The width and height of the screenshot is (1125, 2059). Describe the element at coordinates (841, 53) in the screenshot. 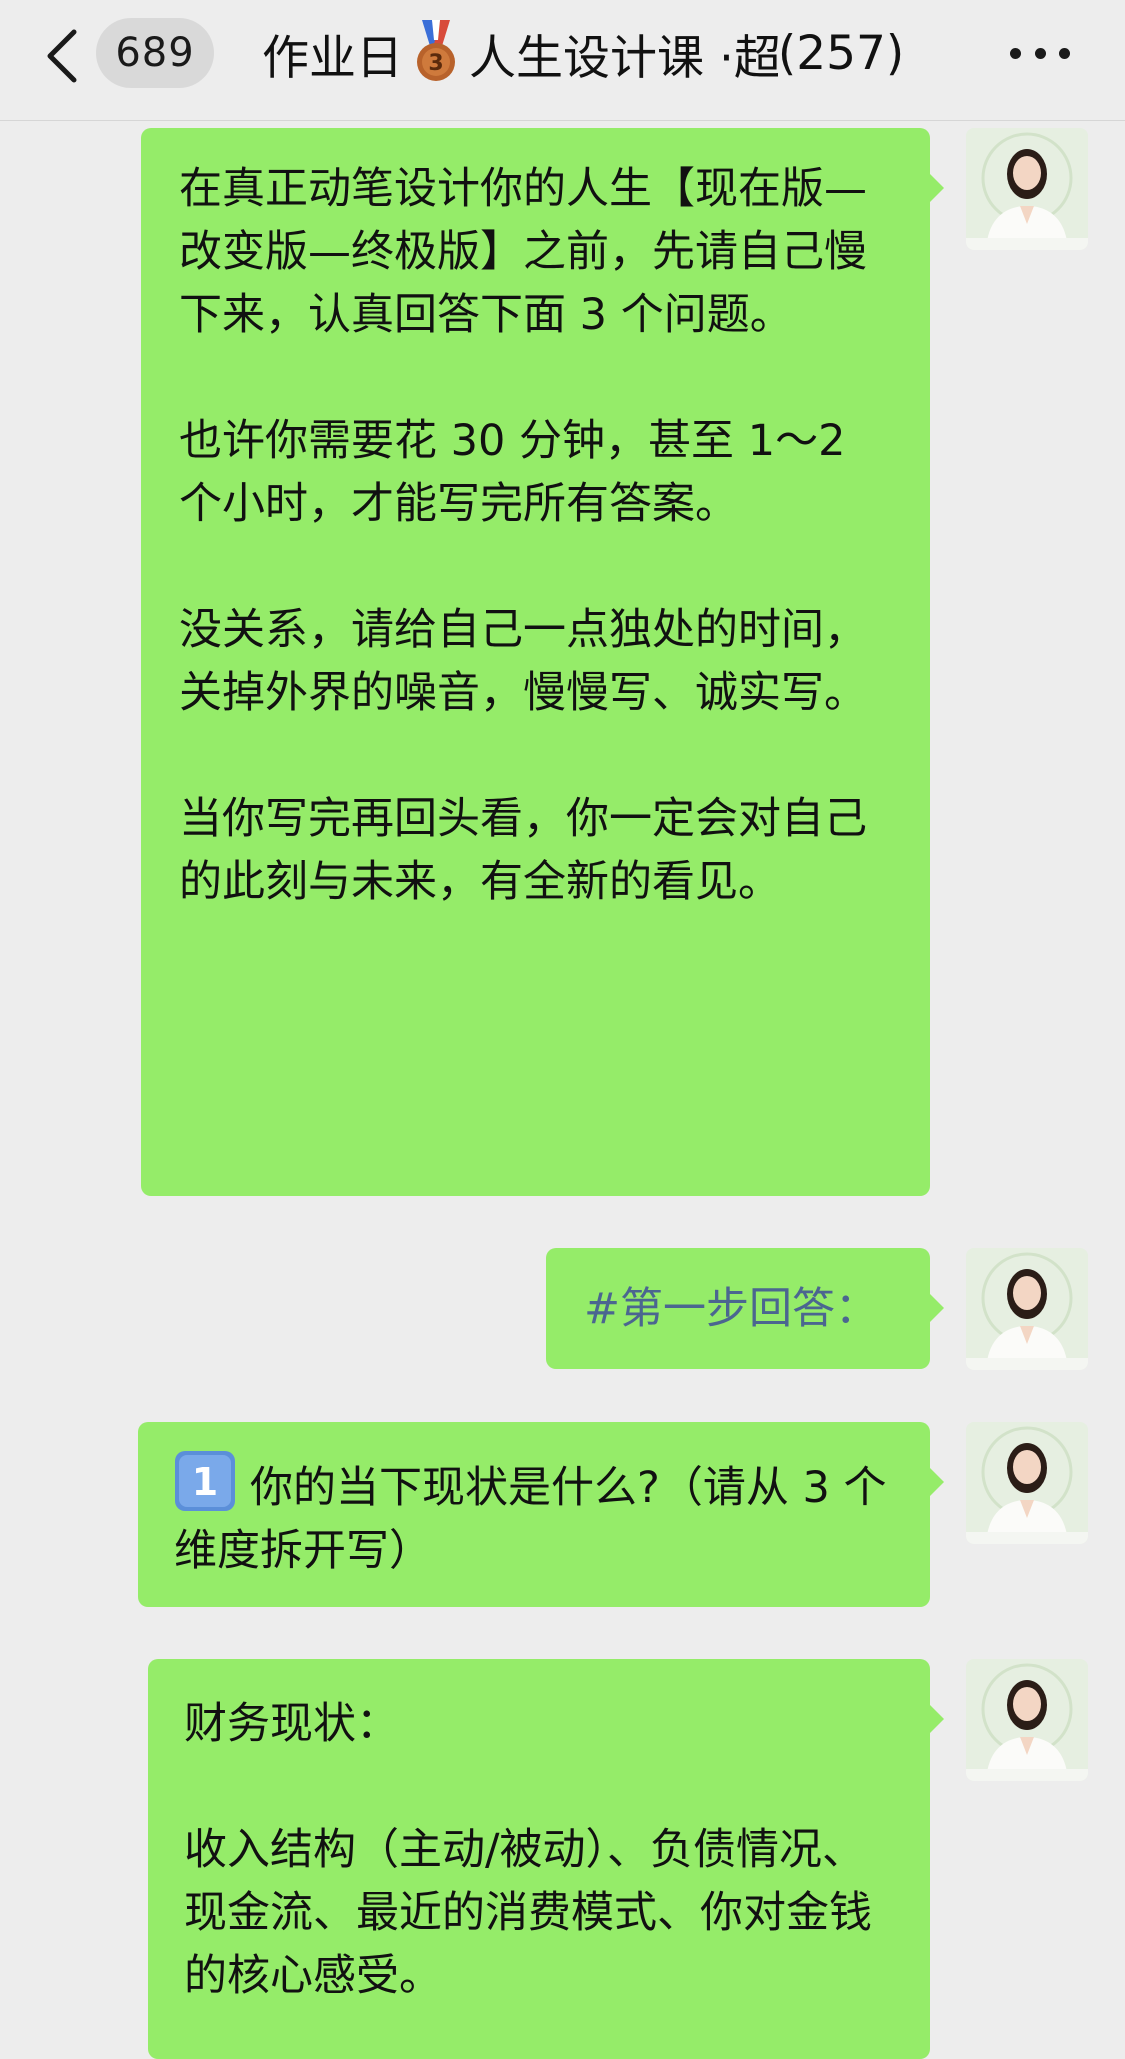

I see `member-count: (257)` at that location.